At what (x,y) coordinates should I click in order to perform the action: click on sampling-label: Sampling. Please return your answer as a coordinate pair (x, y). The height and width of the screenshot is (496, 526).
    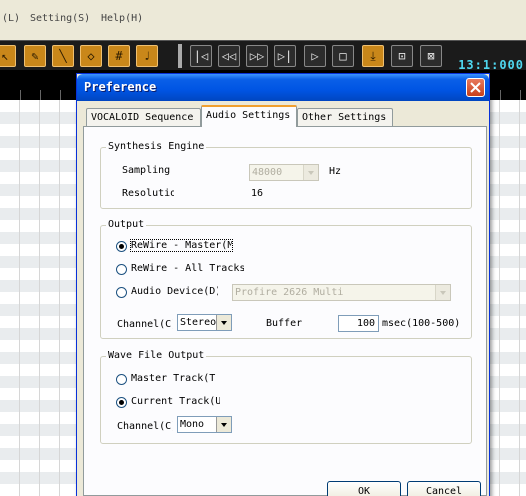
    Looking at the image, I should click on (146, 170).